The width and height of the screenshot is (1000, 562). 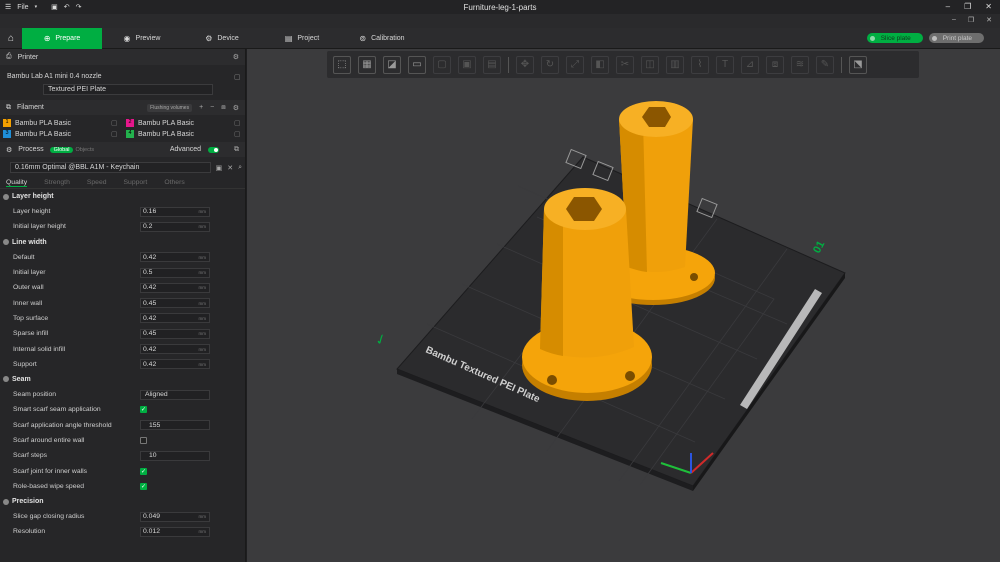 I want to click on objects-toggle: Objects, so click(x=84, y=150).